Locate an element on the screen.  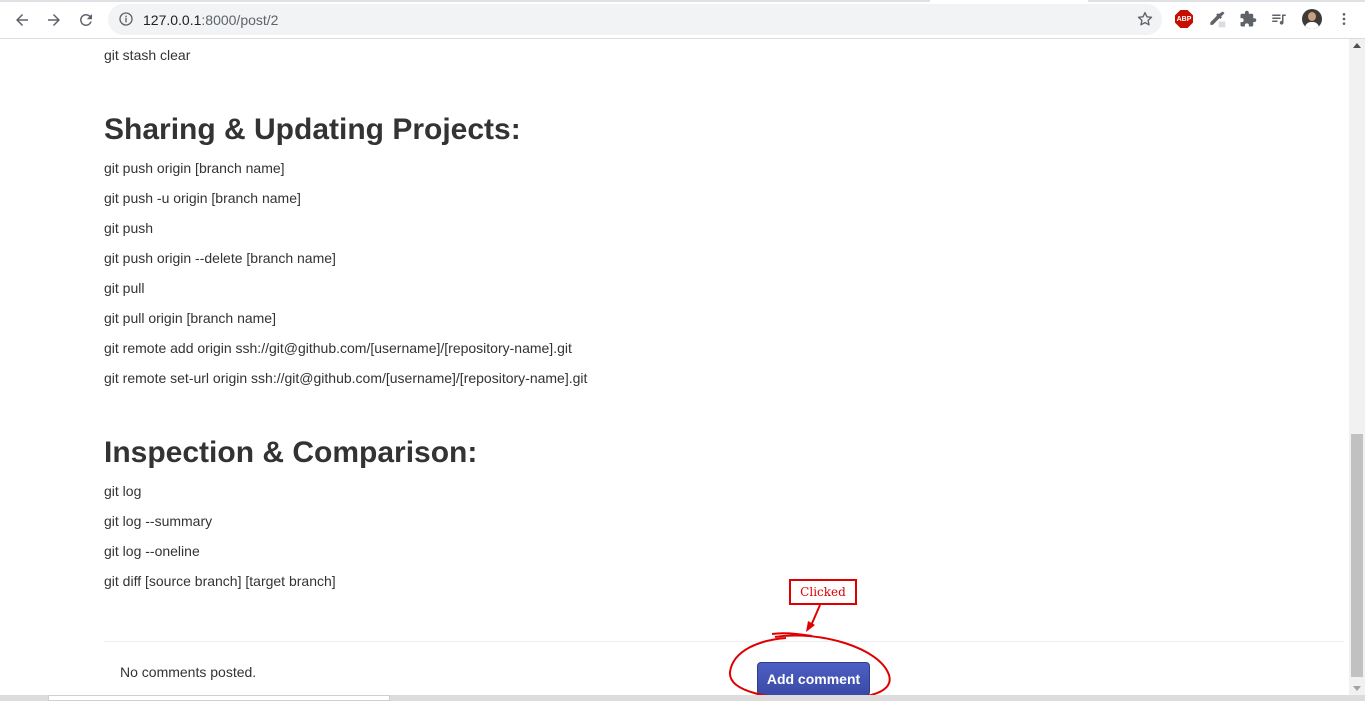
annotation-arrowhead is located at coordinates (810, 626).